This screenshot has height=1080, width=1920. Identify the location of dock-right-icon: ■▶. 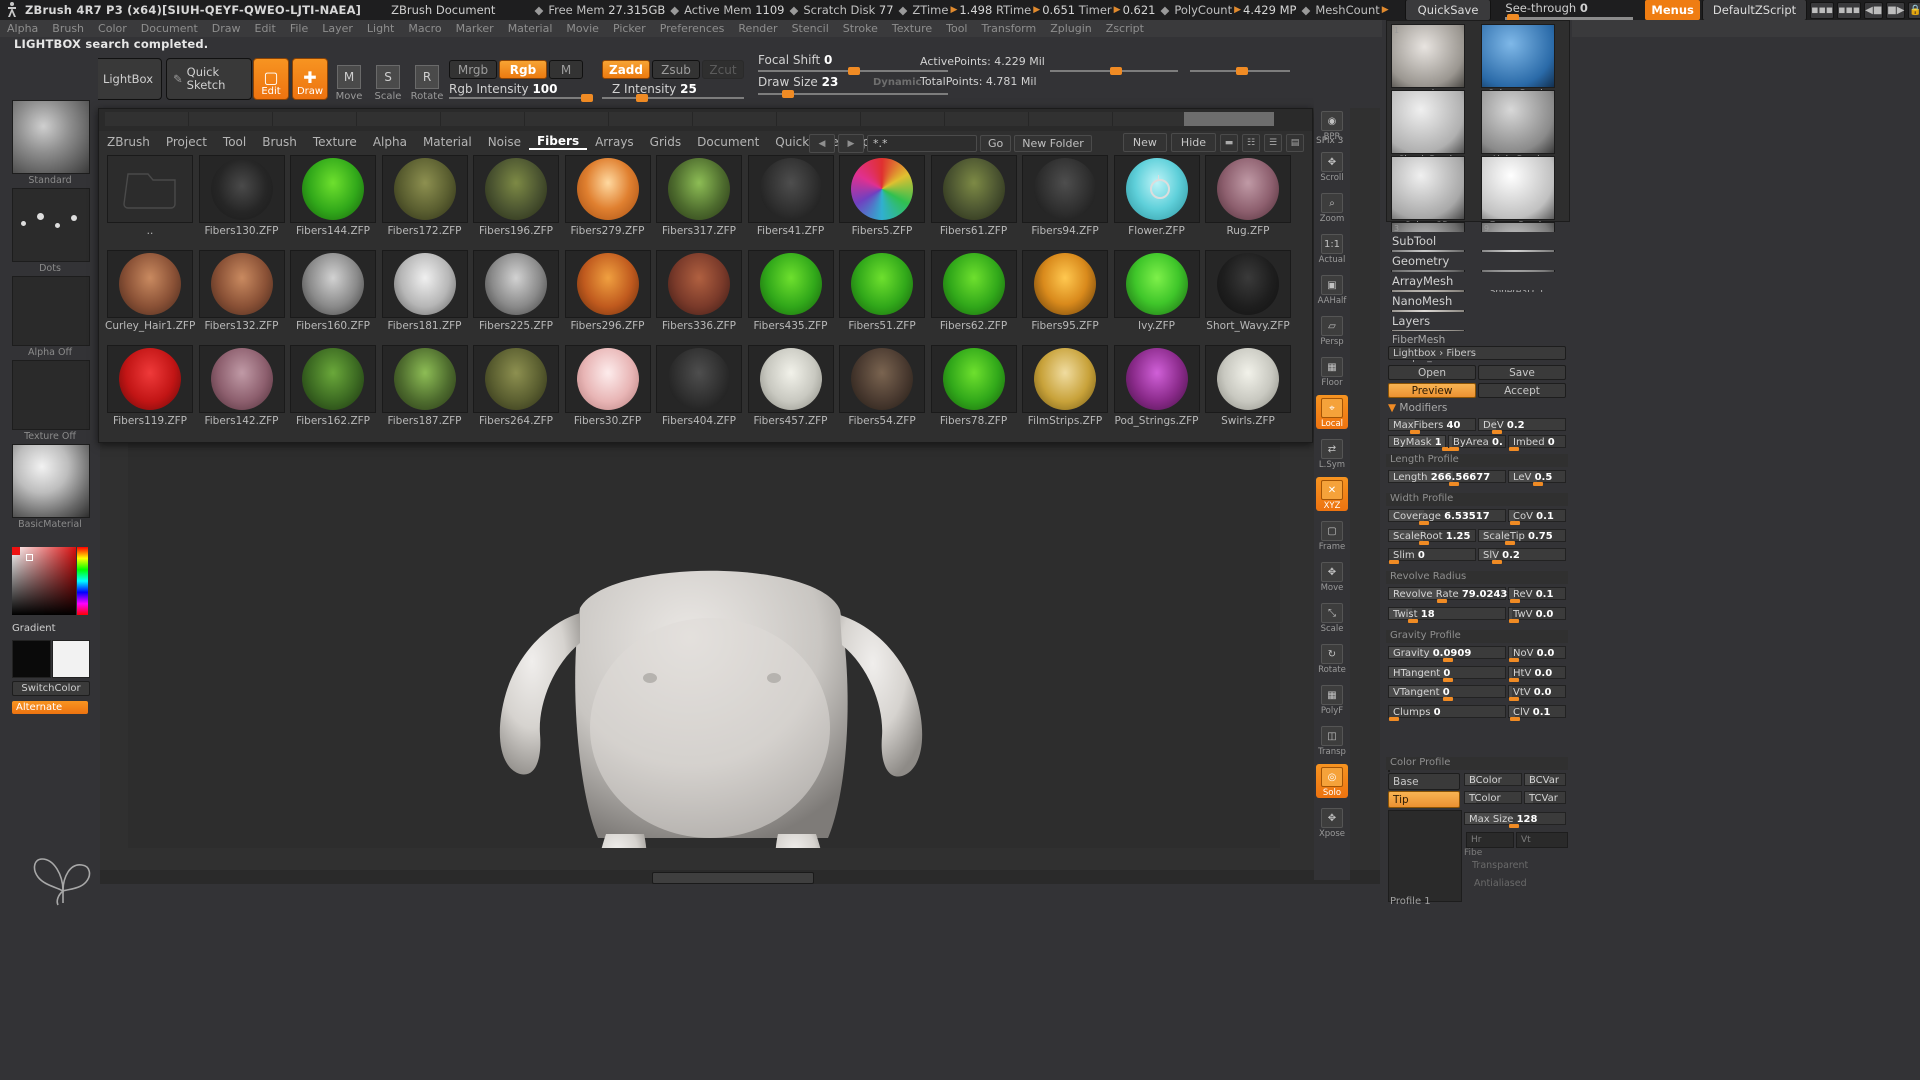
(1896, 10).